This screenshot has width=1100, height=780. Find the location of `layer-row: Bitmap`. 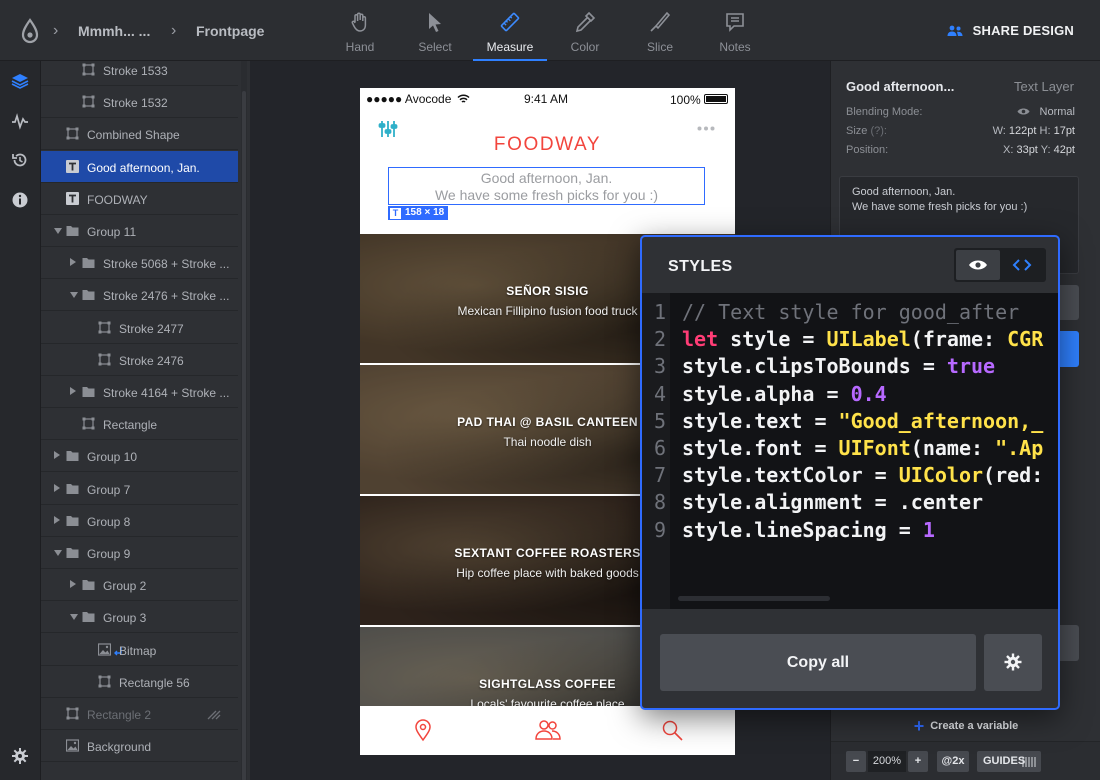

layer-row: Bitmap is located at coordinates (139, 650).